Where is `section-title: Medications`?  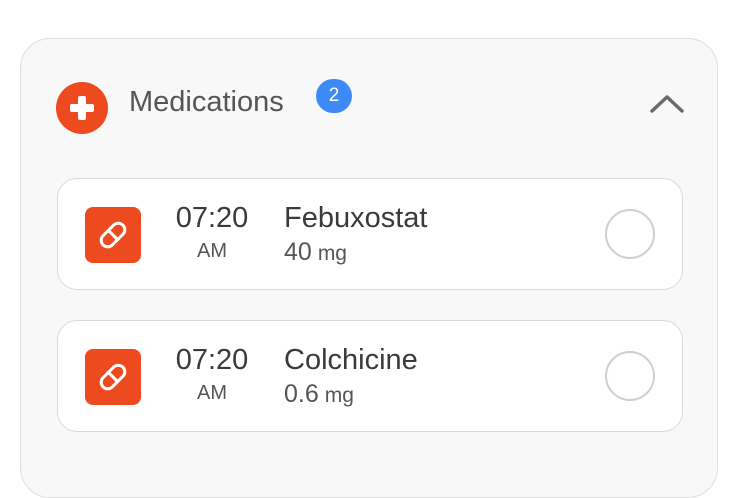
section-title: Medications is located at coordinates (206, 102).